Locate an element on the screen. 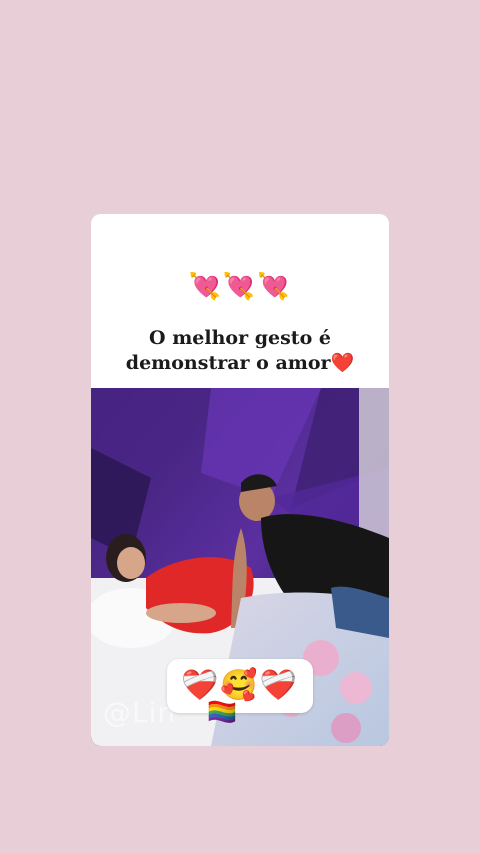  headline-line-1: O melhor gesto é is located at coordinates (240, 338).